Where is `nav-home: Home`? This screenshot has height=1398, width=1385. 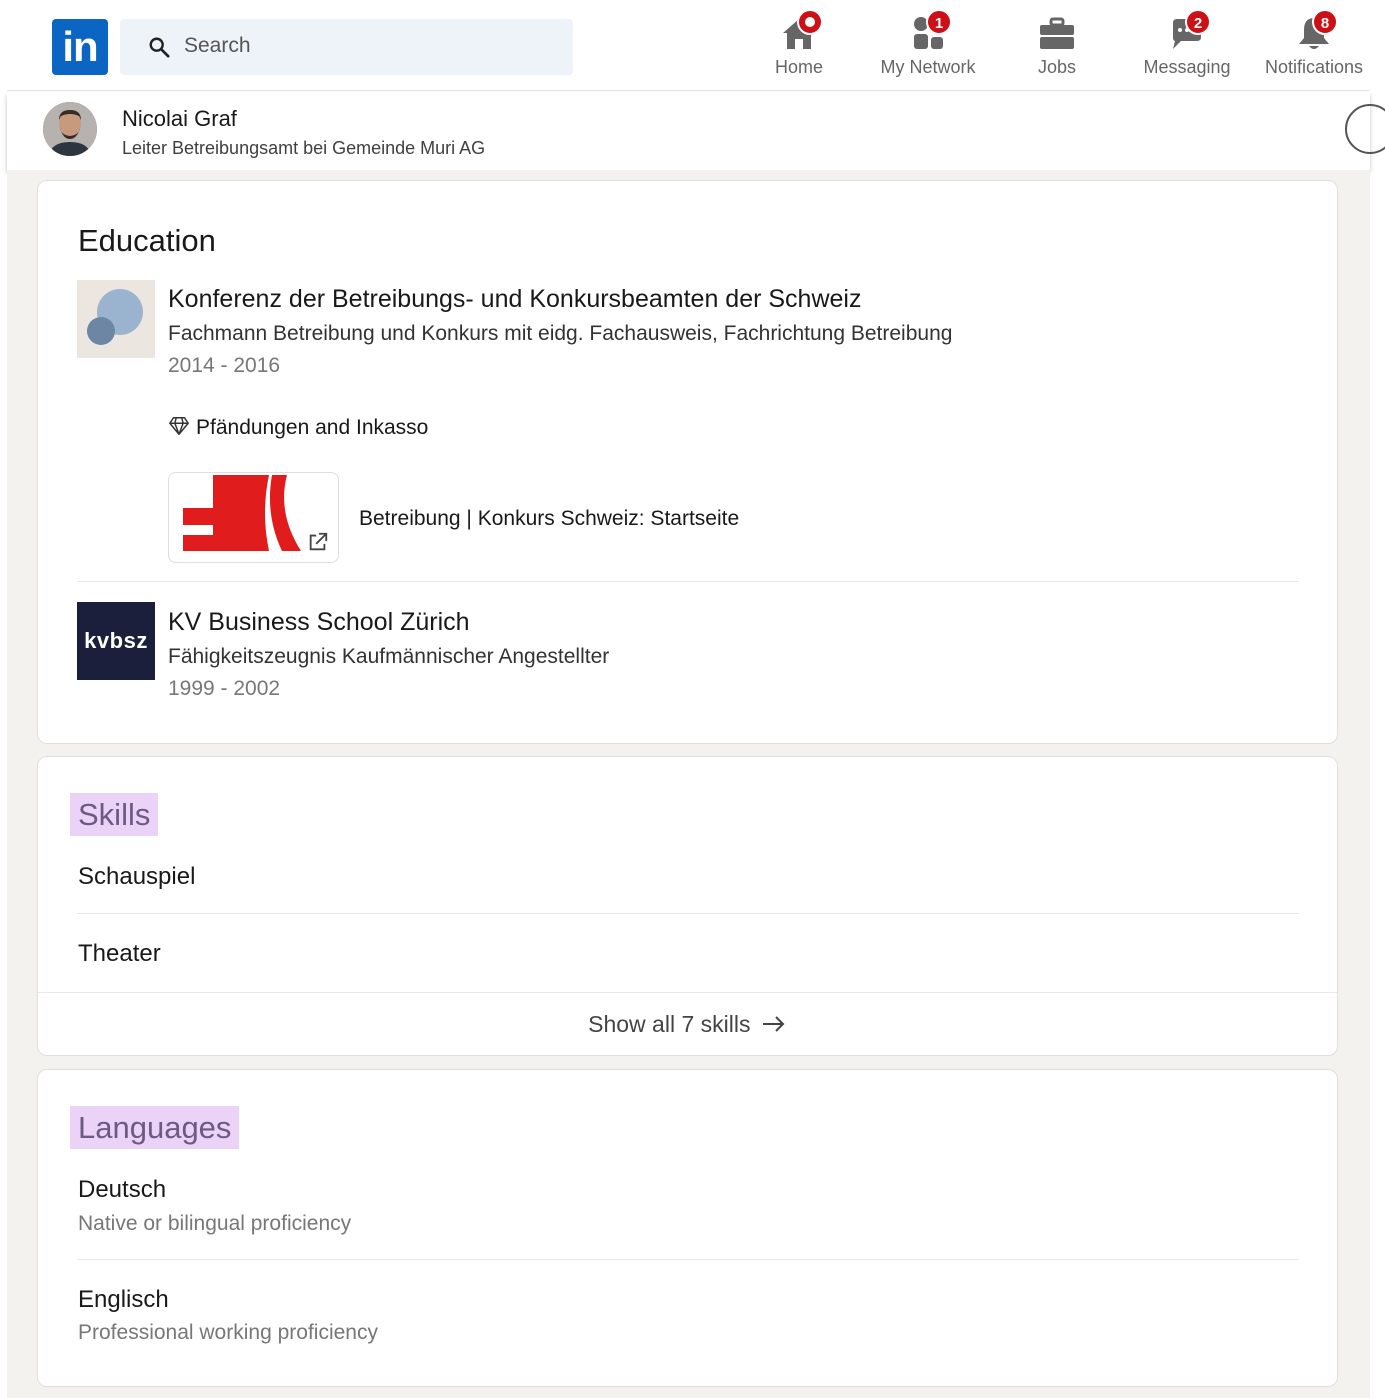 nav-home: Home is located at coordinates (799, 47).